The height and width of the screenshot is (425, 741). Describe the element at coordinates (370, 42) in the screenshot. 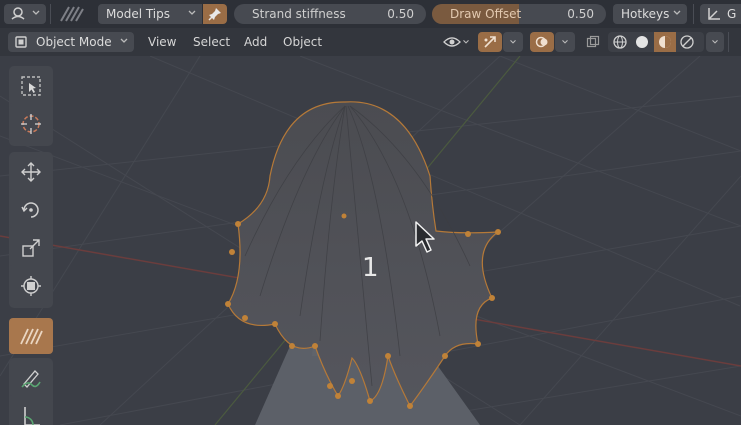

I see `viewport-header: Object Mode View Select Add Object` at that location.